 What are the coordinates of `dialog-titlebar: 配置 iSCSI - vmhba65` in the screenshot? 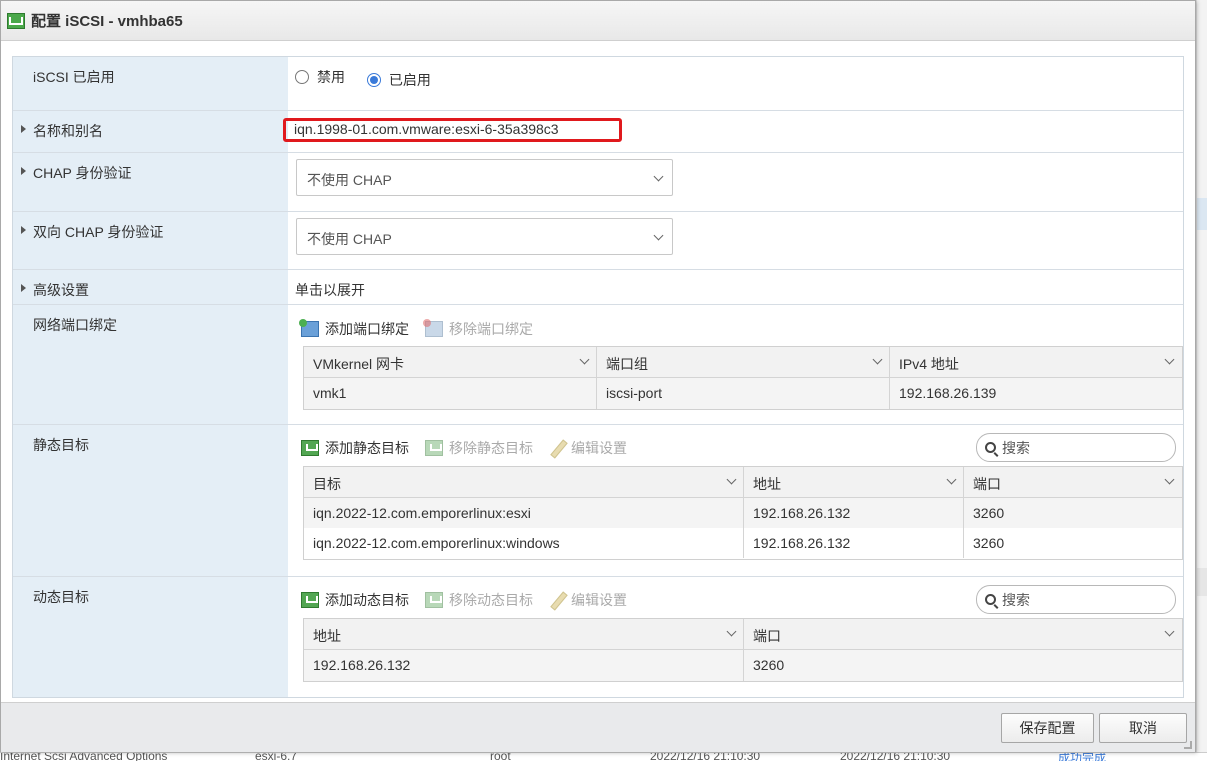 It's located at (598, 21).